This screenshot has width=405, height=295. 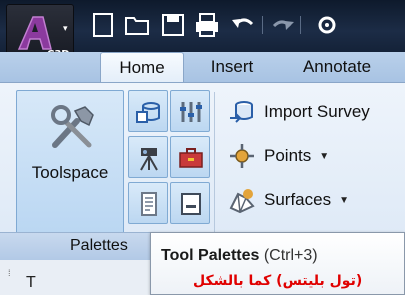 I want to click on settings-icon, so click(x=327, y=25).